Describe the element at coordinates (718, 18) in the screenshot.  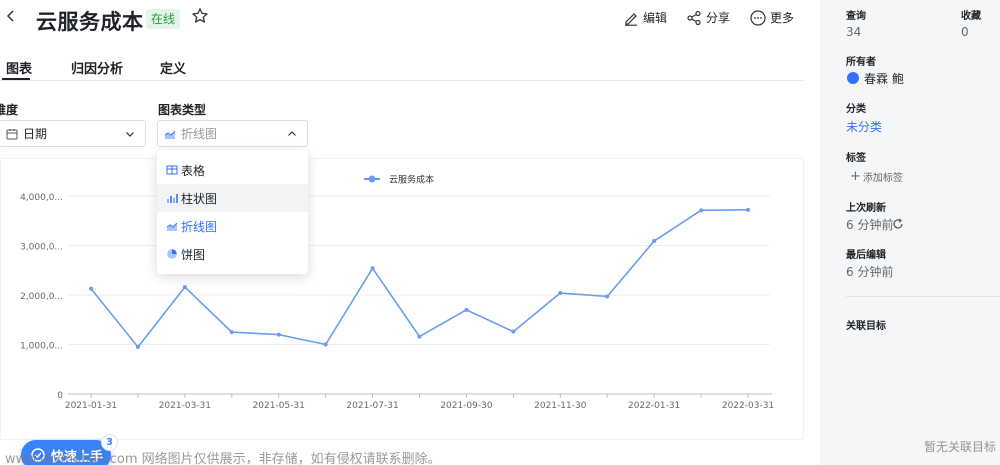
I see `share-label: 分享` at that location.